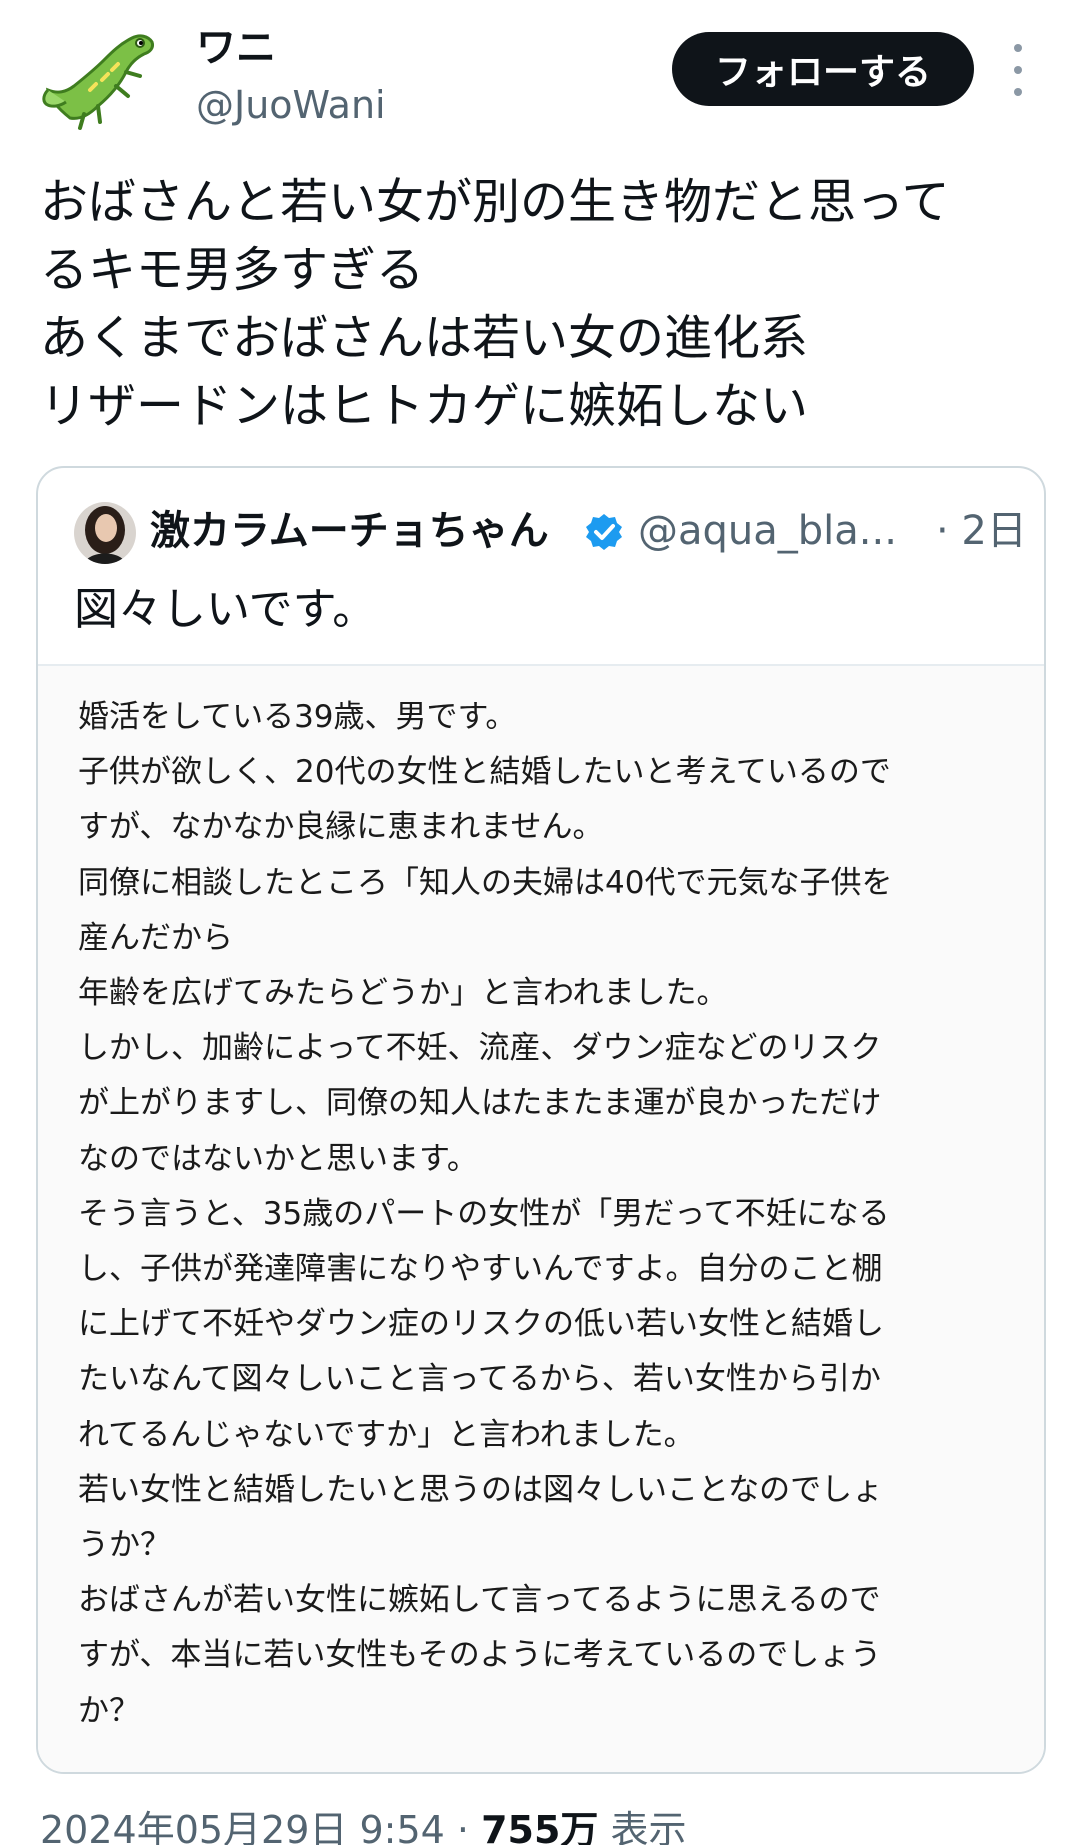  Describe the element at coordinates (297, 717) in the screenshot. I see `image-text-line: 婚活をしている39歳、男です。` at that location.